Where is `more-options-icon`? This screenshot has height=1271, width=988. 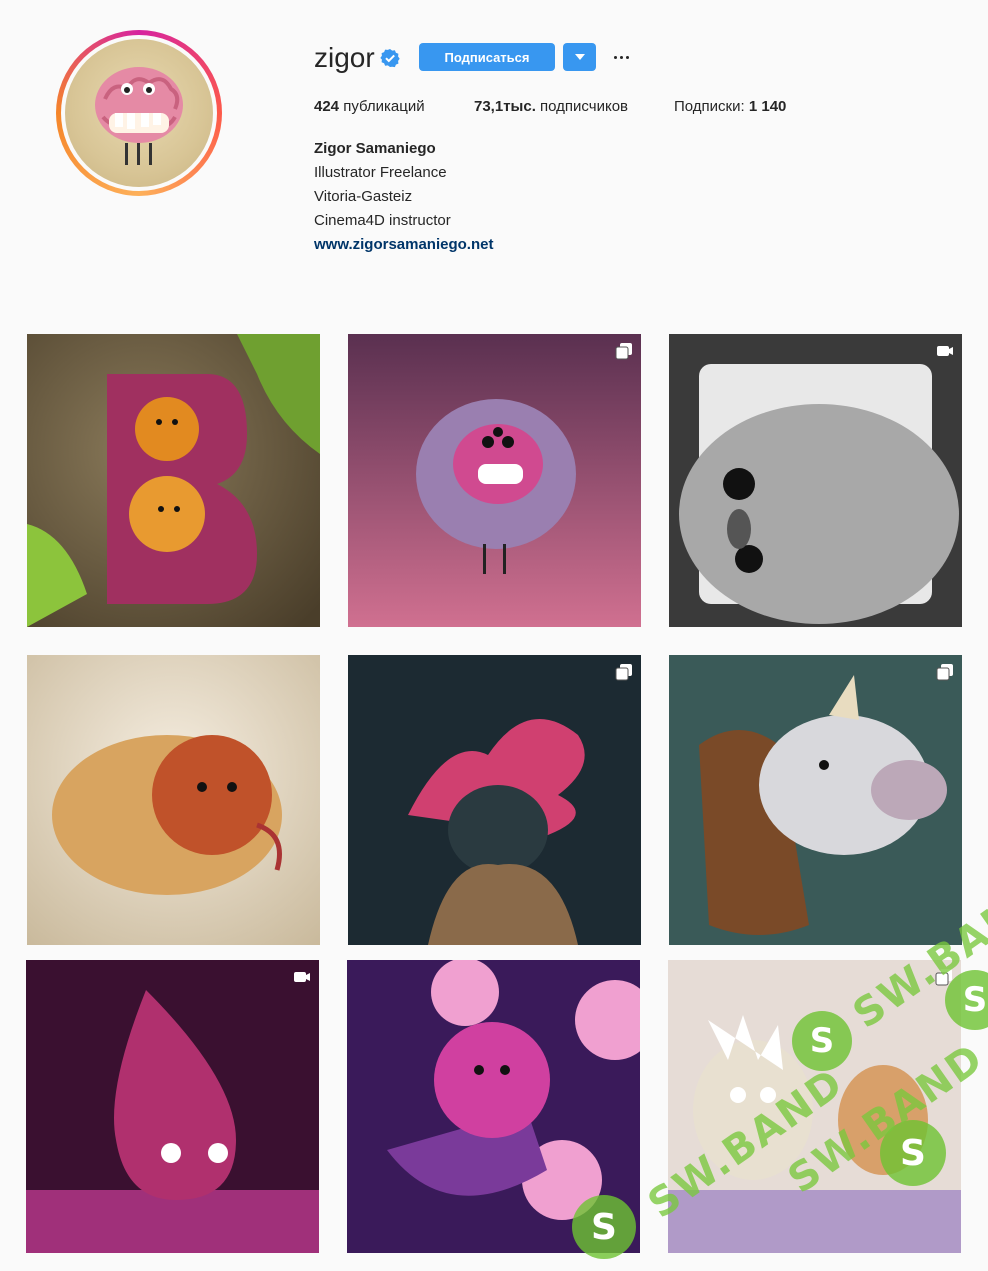
more-options-icon is located at coordinates (621, 57).